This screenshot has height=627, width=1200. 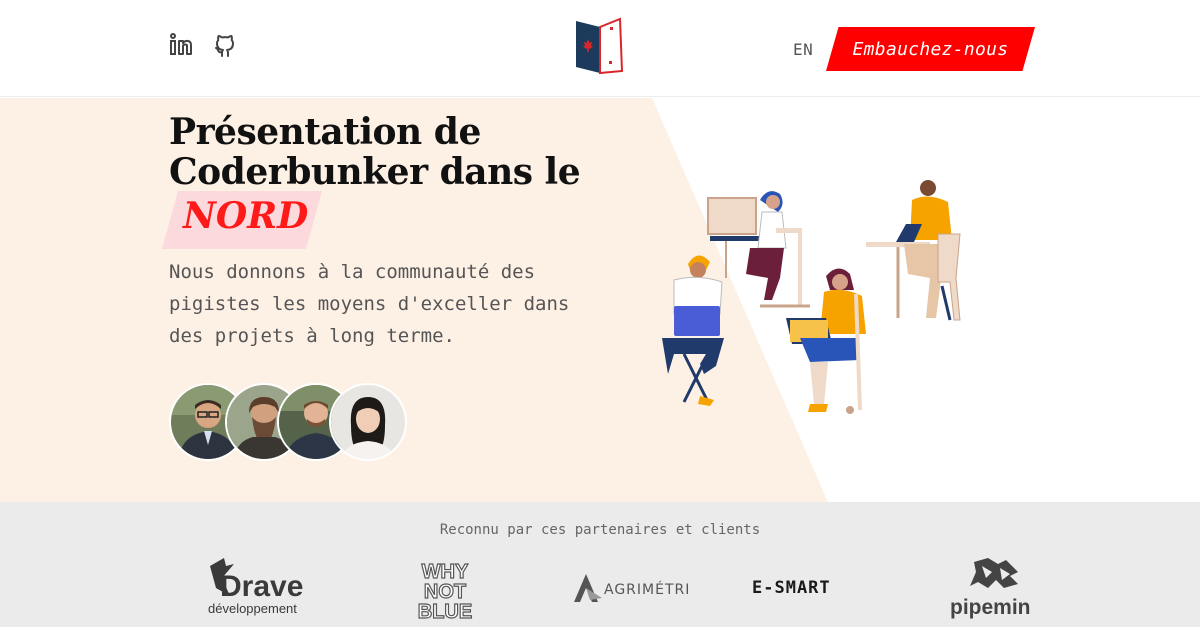 I want to click on language-toggle: EN, so click(x=803, y=49).